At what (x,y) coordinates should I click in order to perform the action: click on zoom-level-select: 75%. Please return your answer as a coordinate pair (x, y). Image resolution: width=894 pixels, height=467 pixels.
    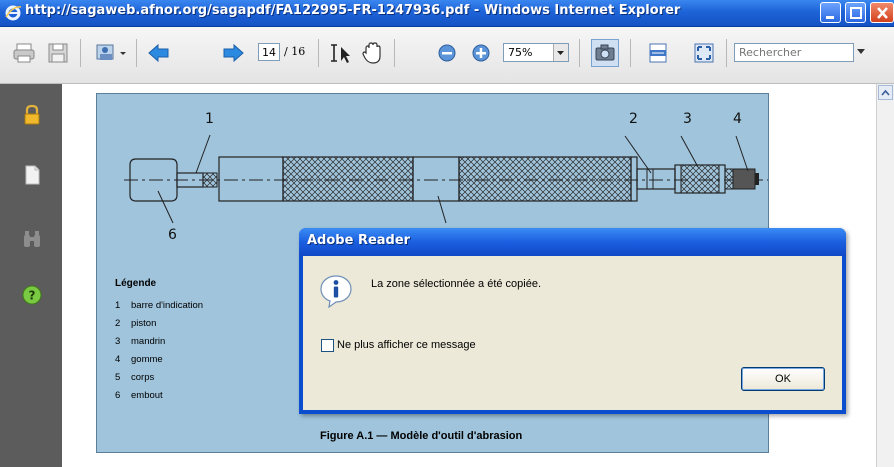
    Looking at the image, I should click on (536, 52).